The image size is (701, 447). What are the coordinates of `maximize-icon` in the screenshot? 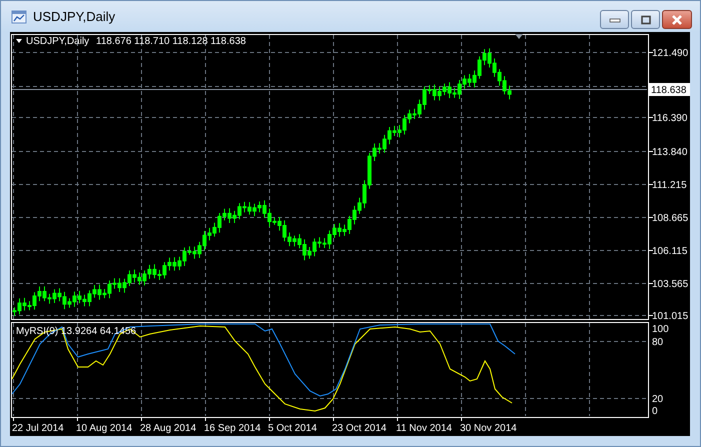 It's located at (646, 19).